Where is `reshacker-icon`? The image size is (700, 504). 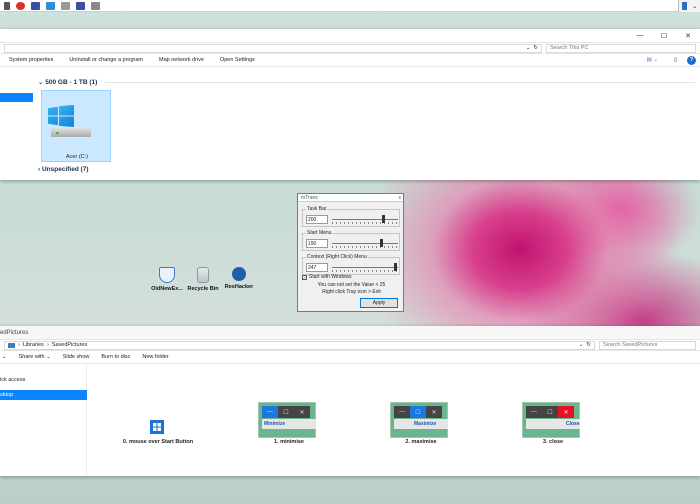 reshacker-icon is located at coordinates (239, 274).